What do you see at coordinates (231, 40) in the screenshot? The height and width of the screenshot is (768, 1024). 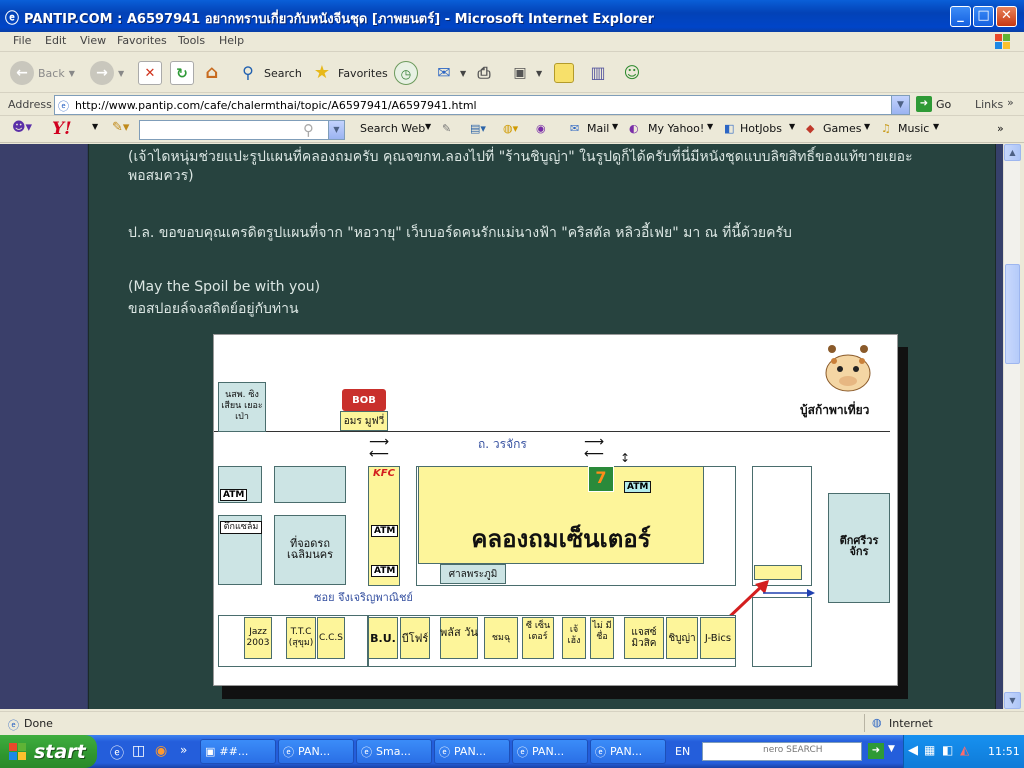 I see `menu-help: Help` at bounding box center [231, 40].